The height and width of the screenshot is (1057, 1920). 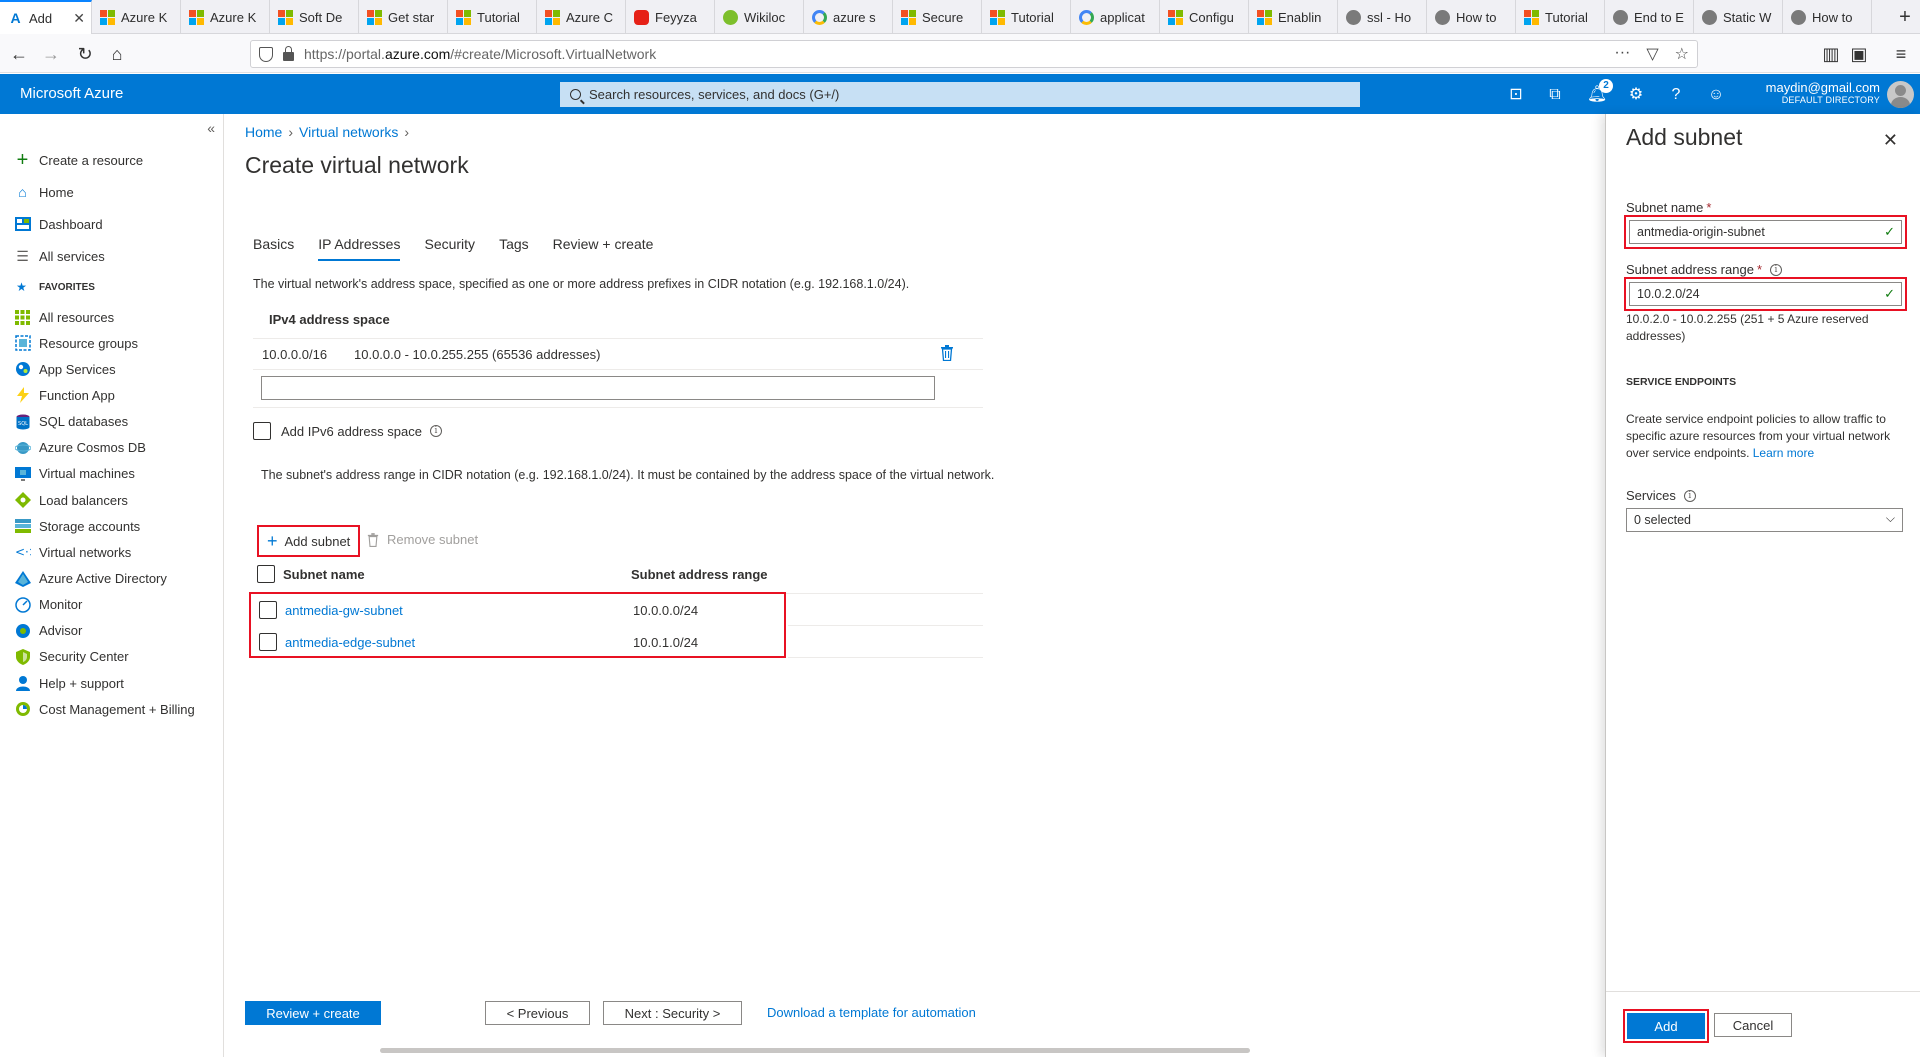 I want to click on subnet-range-input: 10.0.2.0/24 ✓, so click(x=1765, y=294).